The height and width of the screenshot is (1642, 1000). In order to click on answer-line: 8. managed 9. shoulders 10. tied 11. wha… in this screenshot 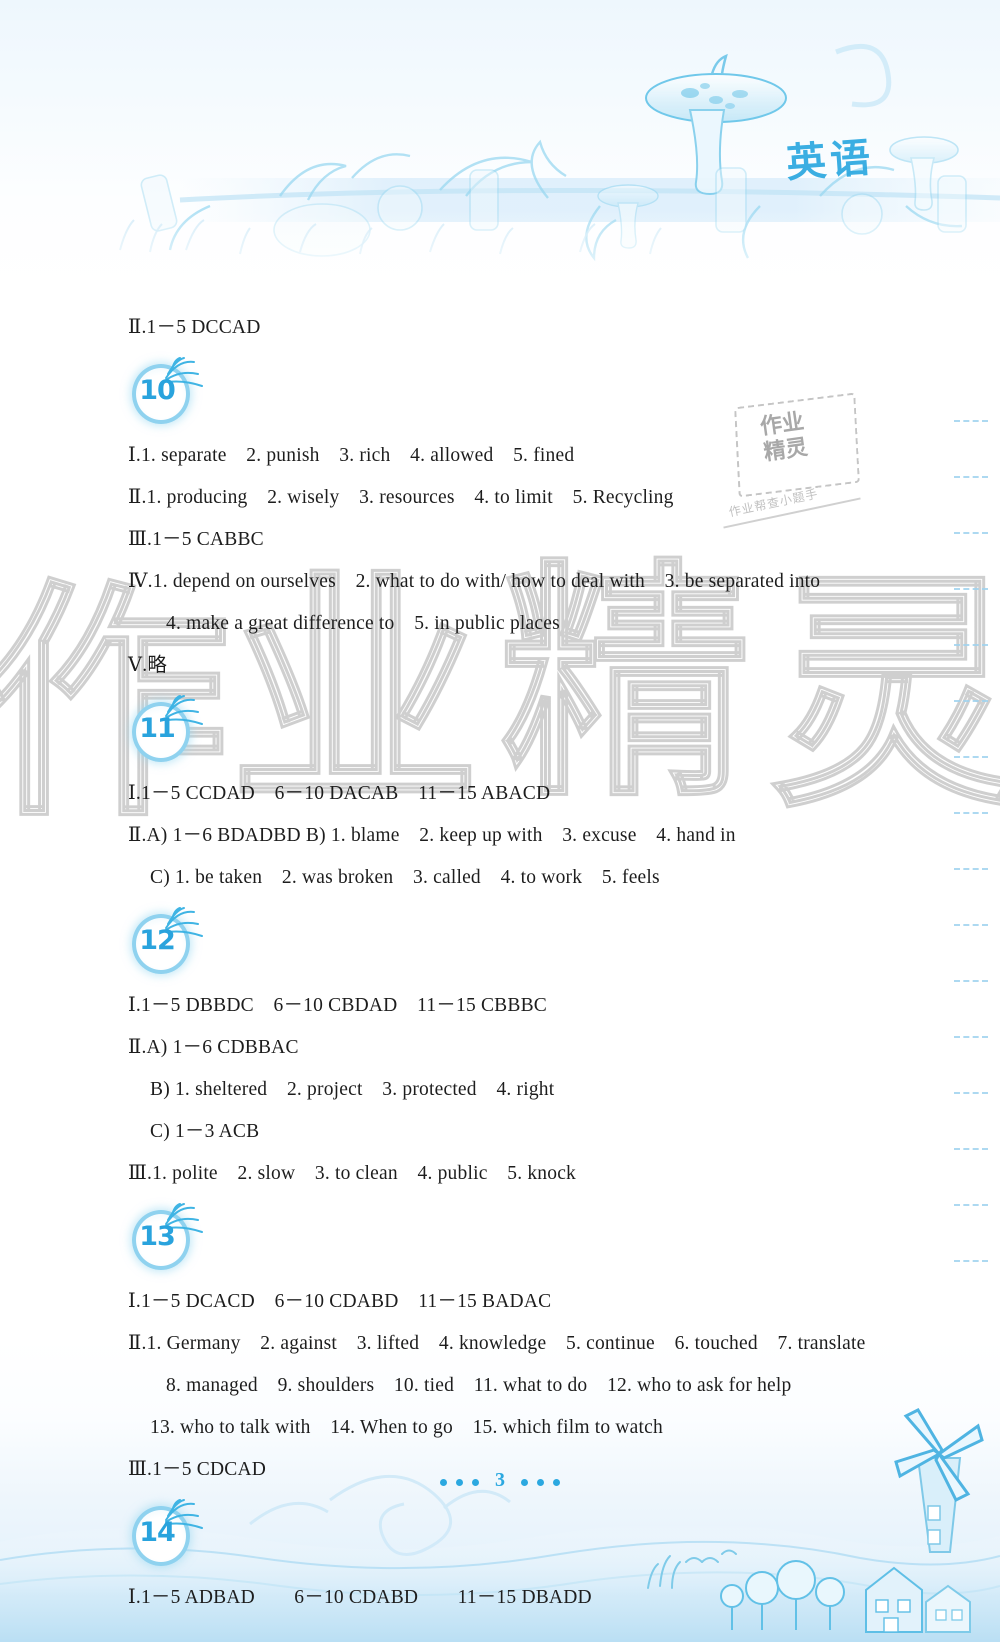, I will do `click(479, 1385)`.